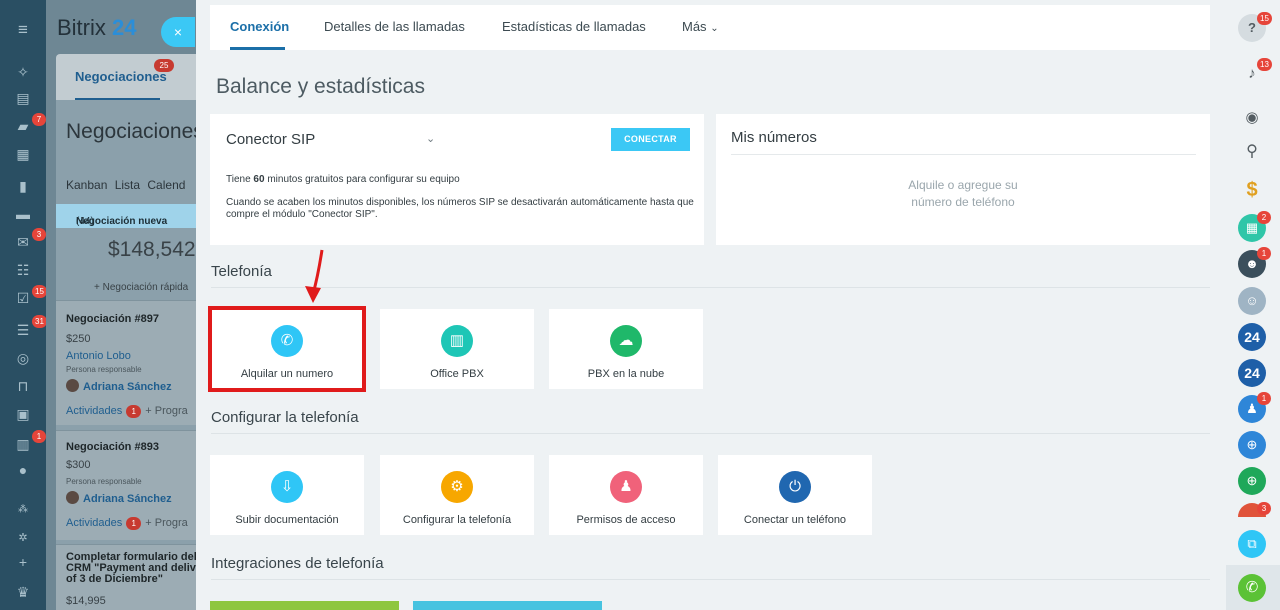 Image resolution: width=1280 pixels, height=610 pixels. I want to click on contact-center-icon: ▣, so click(23, 414).